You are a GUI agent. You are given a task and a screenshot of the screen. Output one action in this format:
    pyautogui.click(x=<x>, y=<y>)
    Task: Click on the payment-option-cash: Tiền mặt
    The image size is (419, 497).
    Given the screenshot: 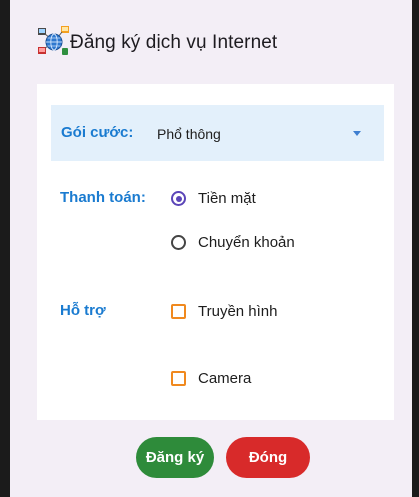 What is the action you would take?
    pyautogui.click(x=231, y=201)
    